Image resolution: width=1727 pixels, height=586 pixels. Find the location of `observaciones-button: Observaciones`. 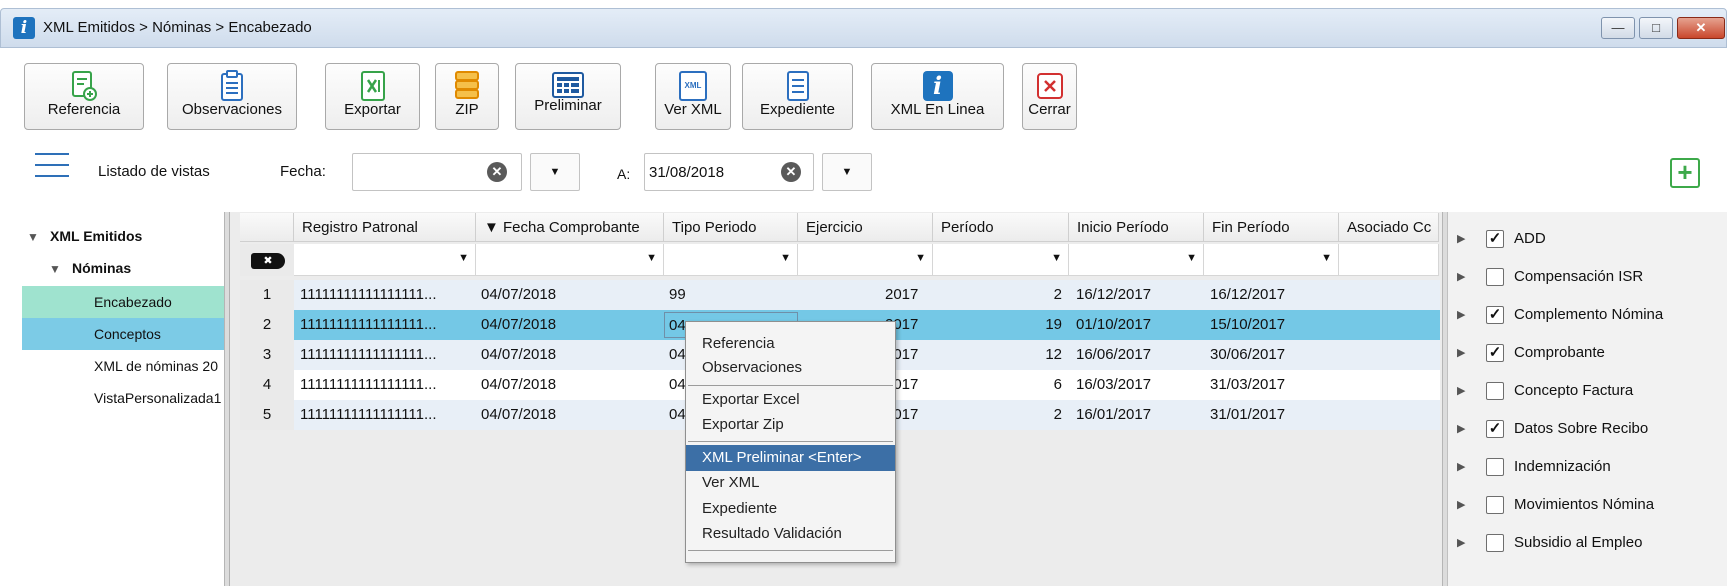

observaciones-button: Observaciones is located at coordinates (232, 96).